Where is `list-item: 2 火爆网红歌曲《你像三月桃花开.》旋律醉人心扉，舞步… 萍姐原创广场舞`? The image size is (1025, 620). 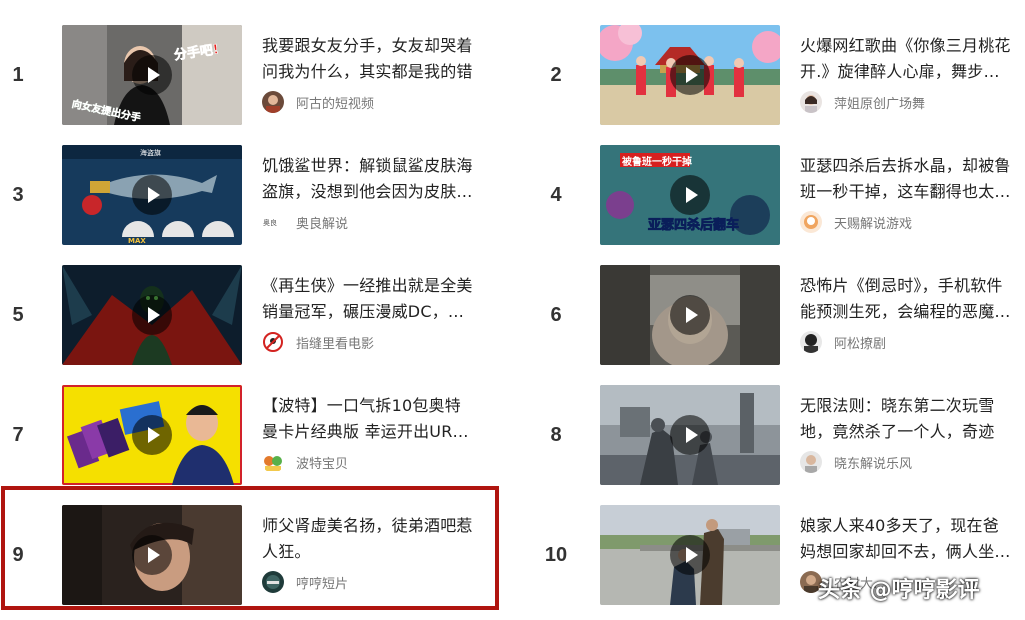 list-item: 2 火爆网红歌曲《你像三月桃花开.》旋律醉人心扉，舞步… 萍姐原创广场舞 is located at coordinates (778, 75).